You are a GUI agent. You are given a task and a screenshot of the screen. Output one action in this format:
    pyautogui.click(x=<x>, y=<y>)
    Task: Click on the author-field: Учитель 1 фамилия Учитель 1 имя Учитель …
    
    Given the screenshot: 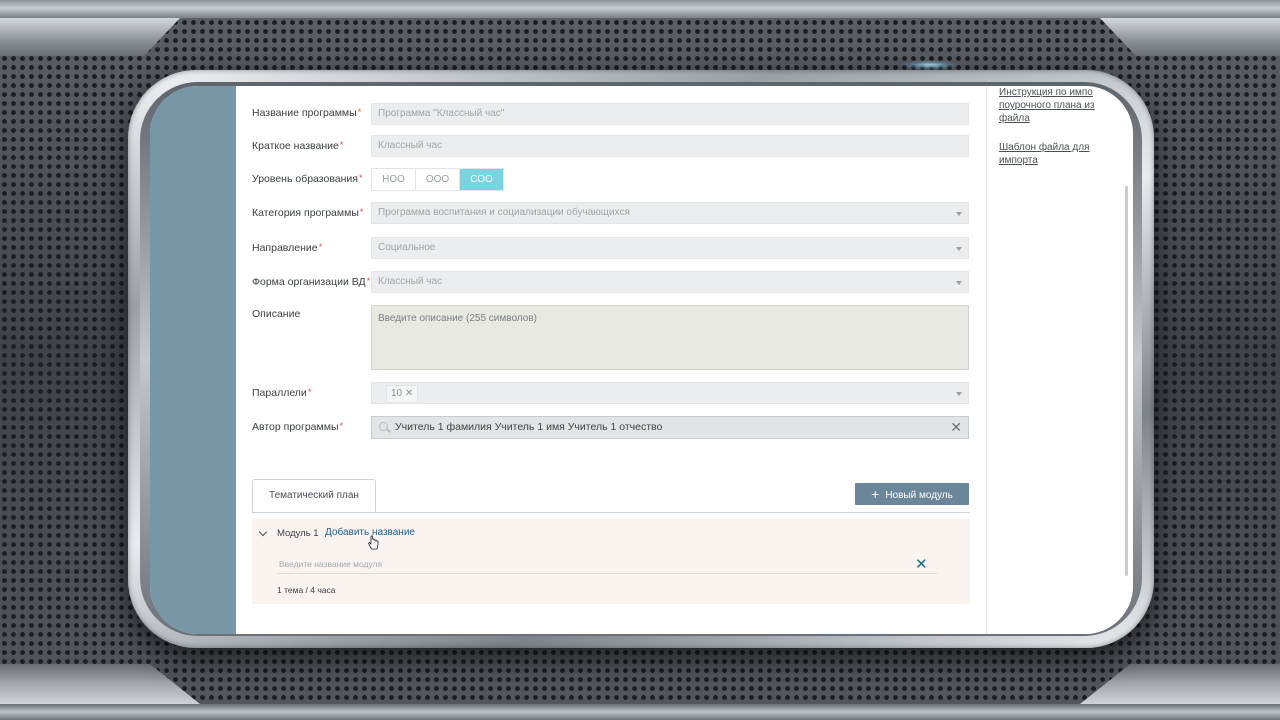 What is the action you would take?
    pyautogui.click(x=670, y=427)
    